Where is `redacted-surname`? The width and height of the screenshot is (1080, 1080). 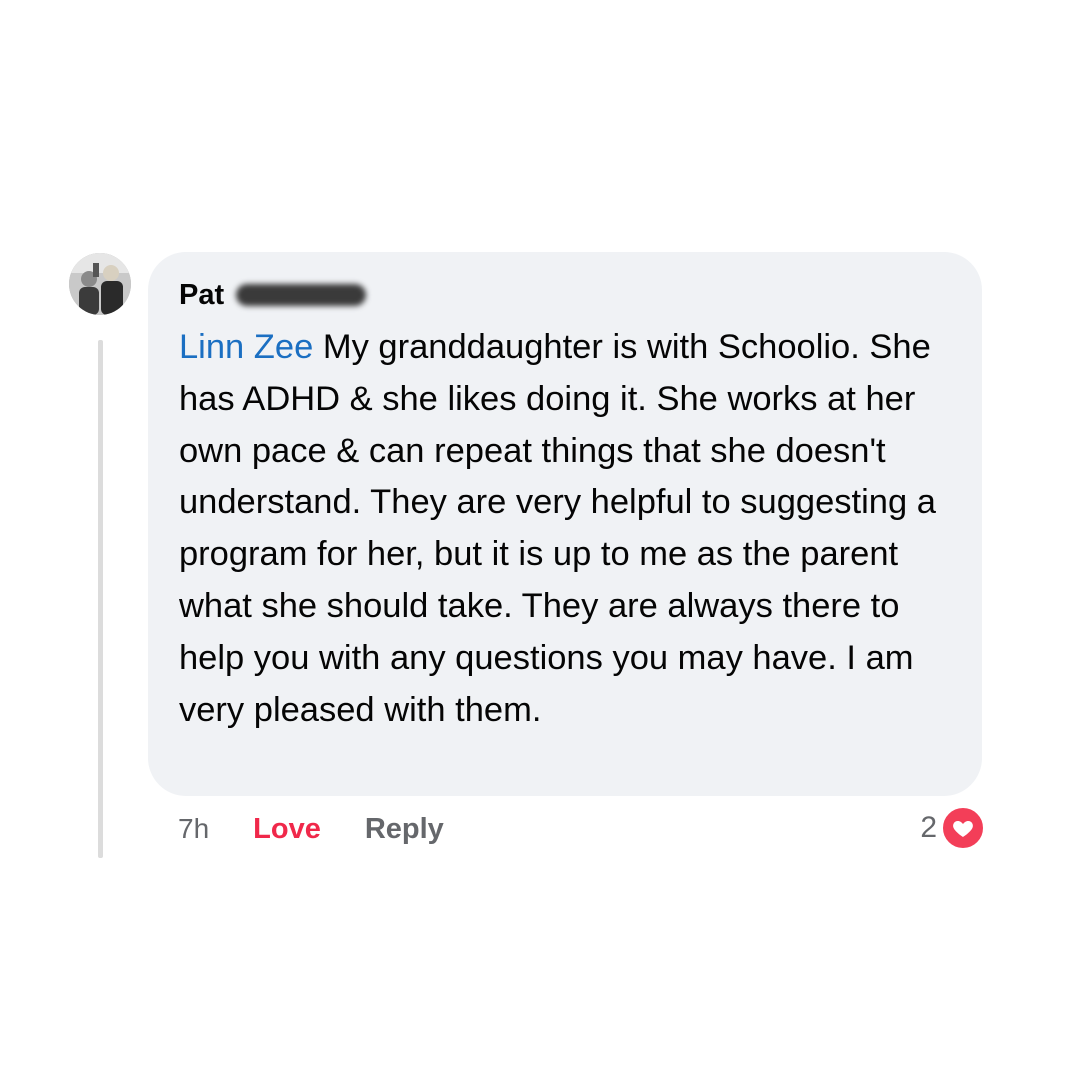 redacted-surname is located at coordinates (301, 295).